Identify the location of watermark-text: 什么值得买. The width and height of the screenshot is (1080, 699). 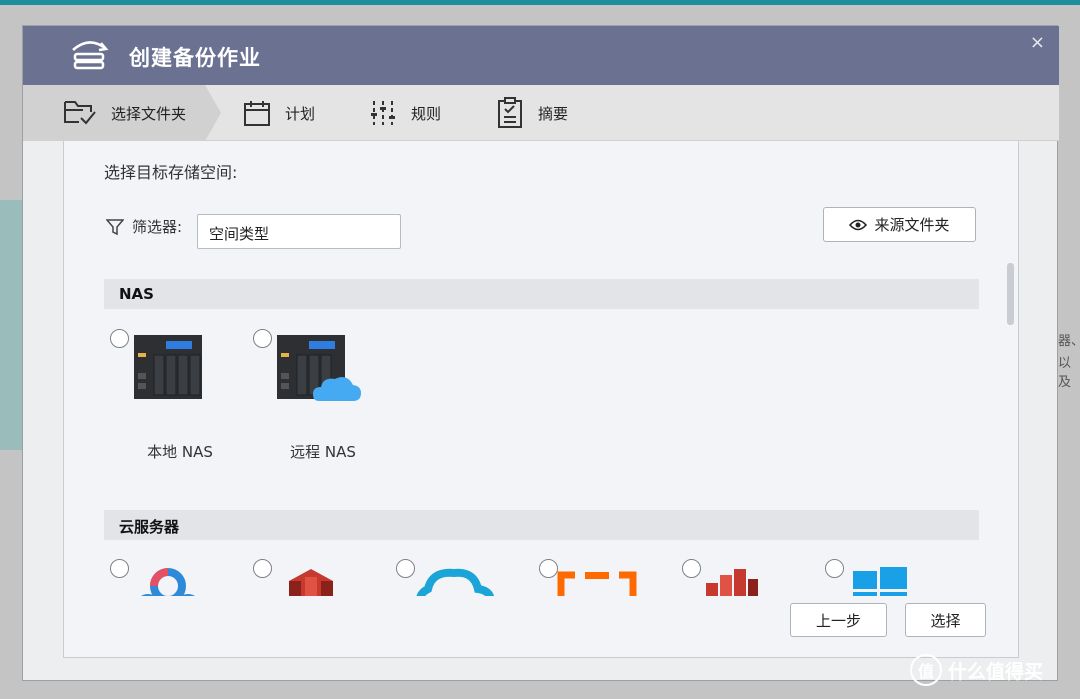
(996, 671).